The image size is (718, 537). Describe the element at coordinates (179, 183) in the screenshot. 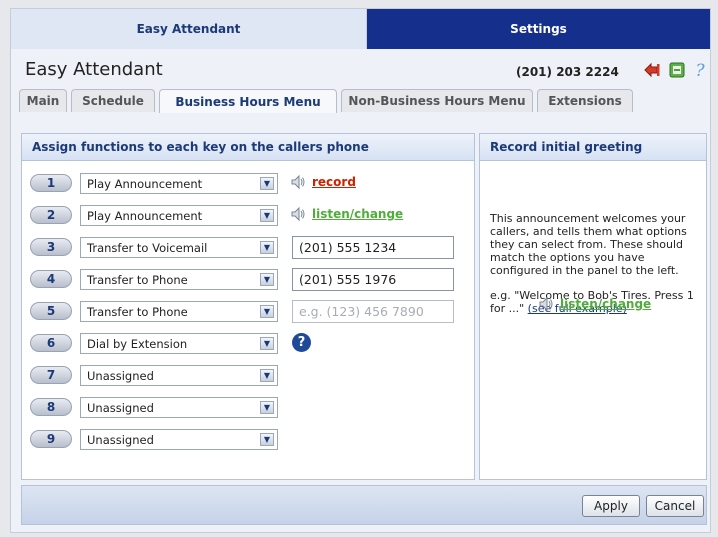

I see `key-1-function-select: Play Announcement ▼` at that location.